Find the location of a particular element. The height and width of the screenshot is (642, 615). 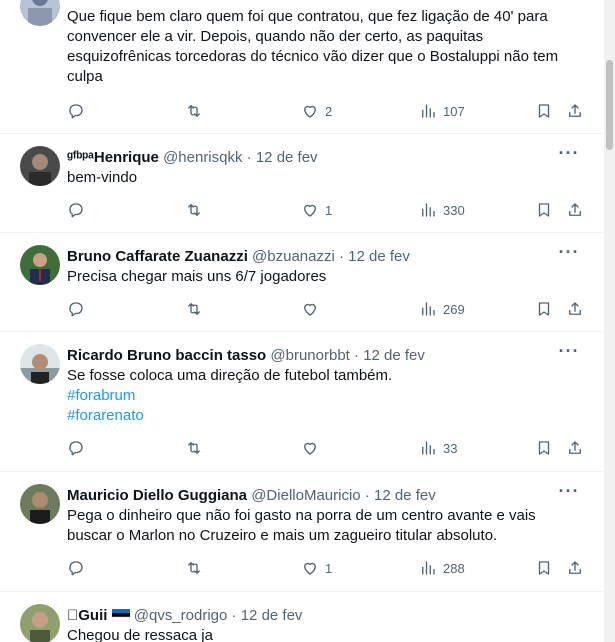

tweet-actions: 269 is located at coordinates (327, 309).